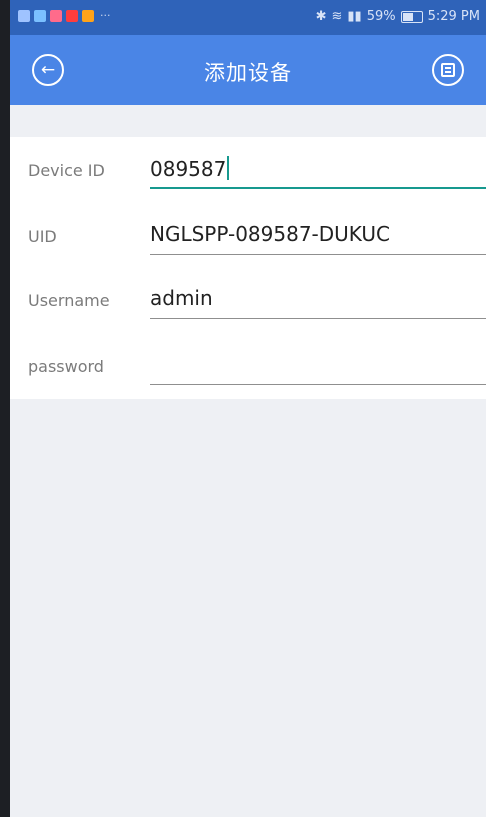 Image resolution: width=486 pixels, height=817 pixels. Describe the element at coordinates (42, 236) in the screenshot. I see `uid-label: UID` at that location.